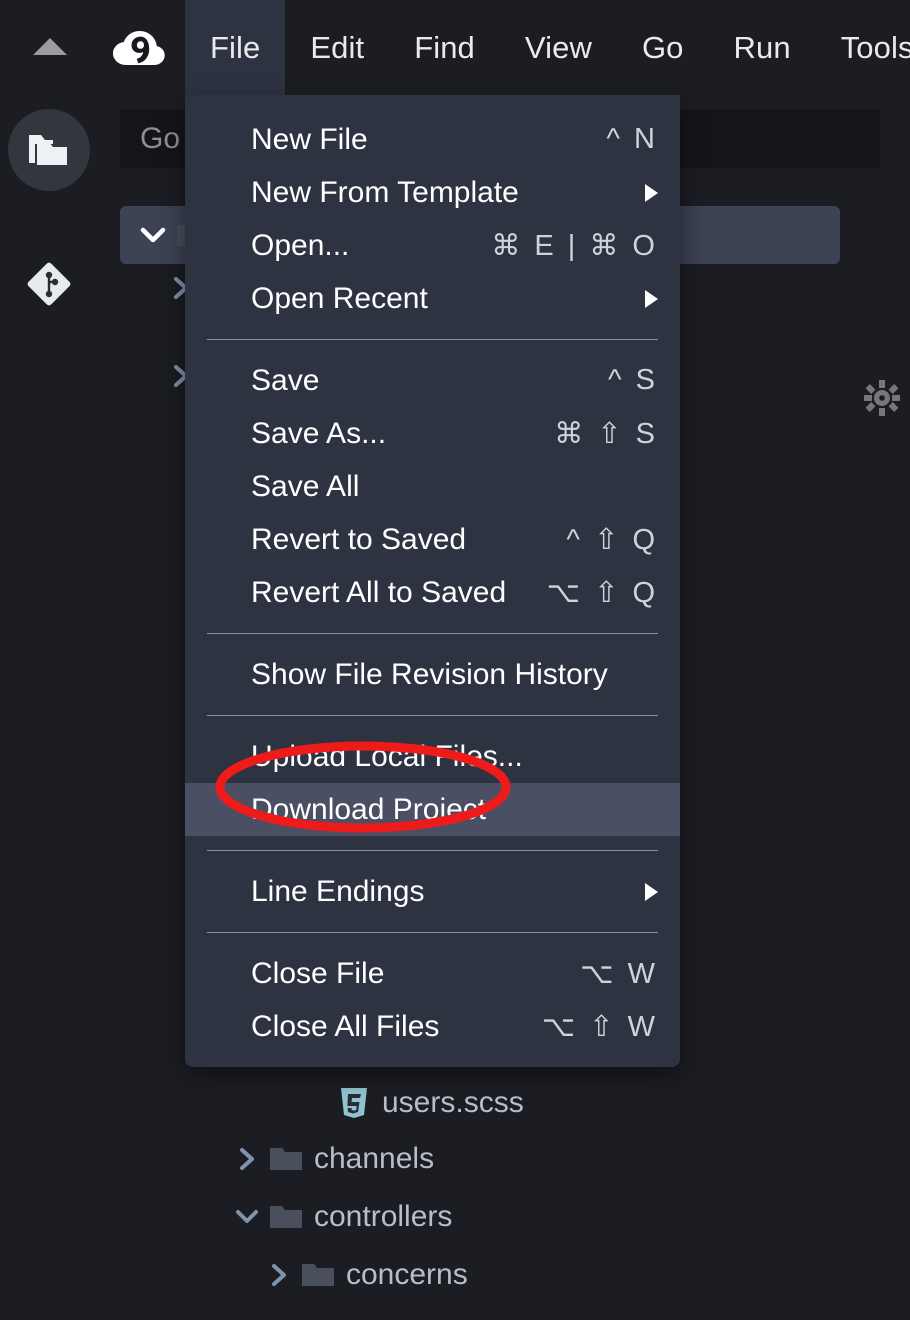  Describe the element at coordinates (359, 539) in the screenshot. I see `menu-item-label: Revert to Saved` at that location.